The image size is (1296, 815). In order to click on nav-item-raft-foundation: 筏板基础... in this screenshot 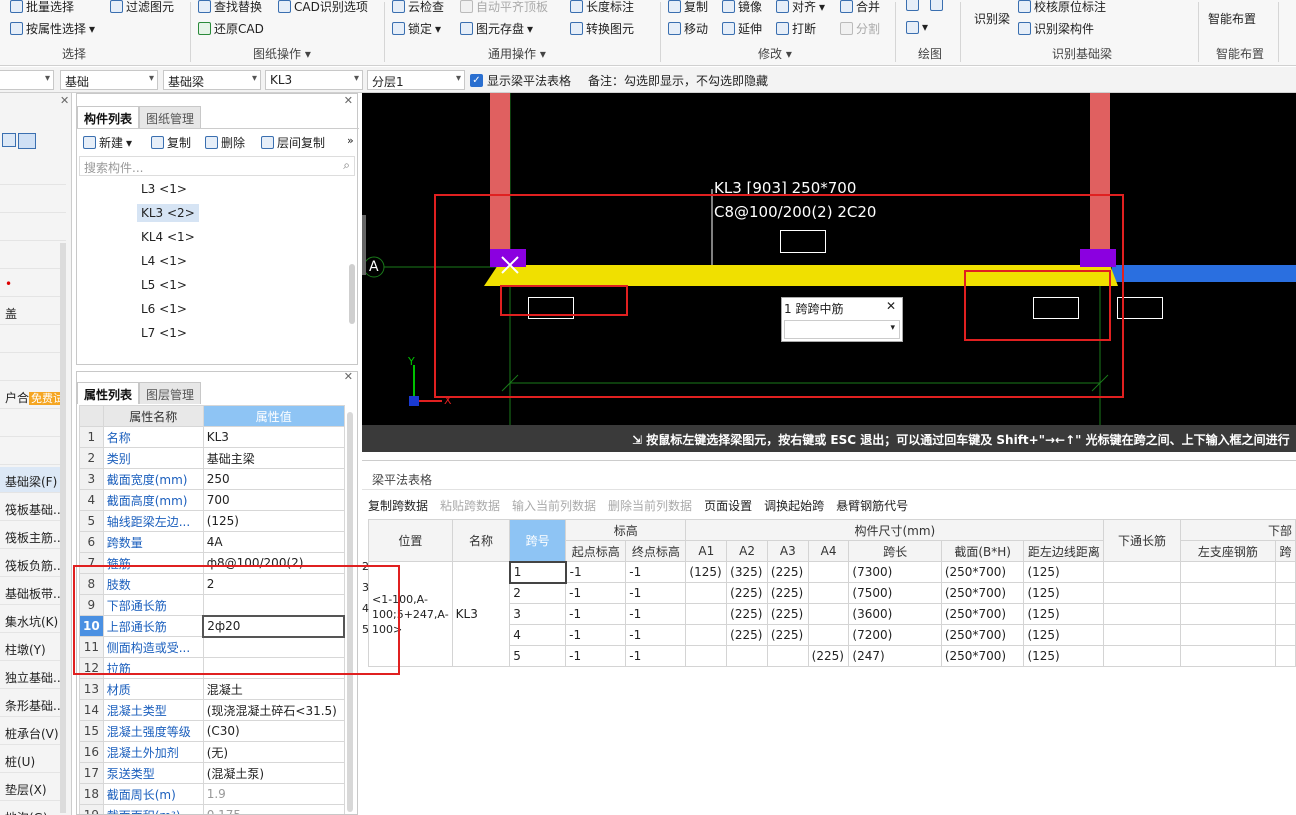, I will do `click(33, 508)`.